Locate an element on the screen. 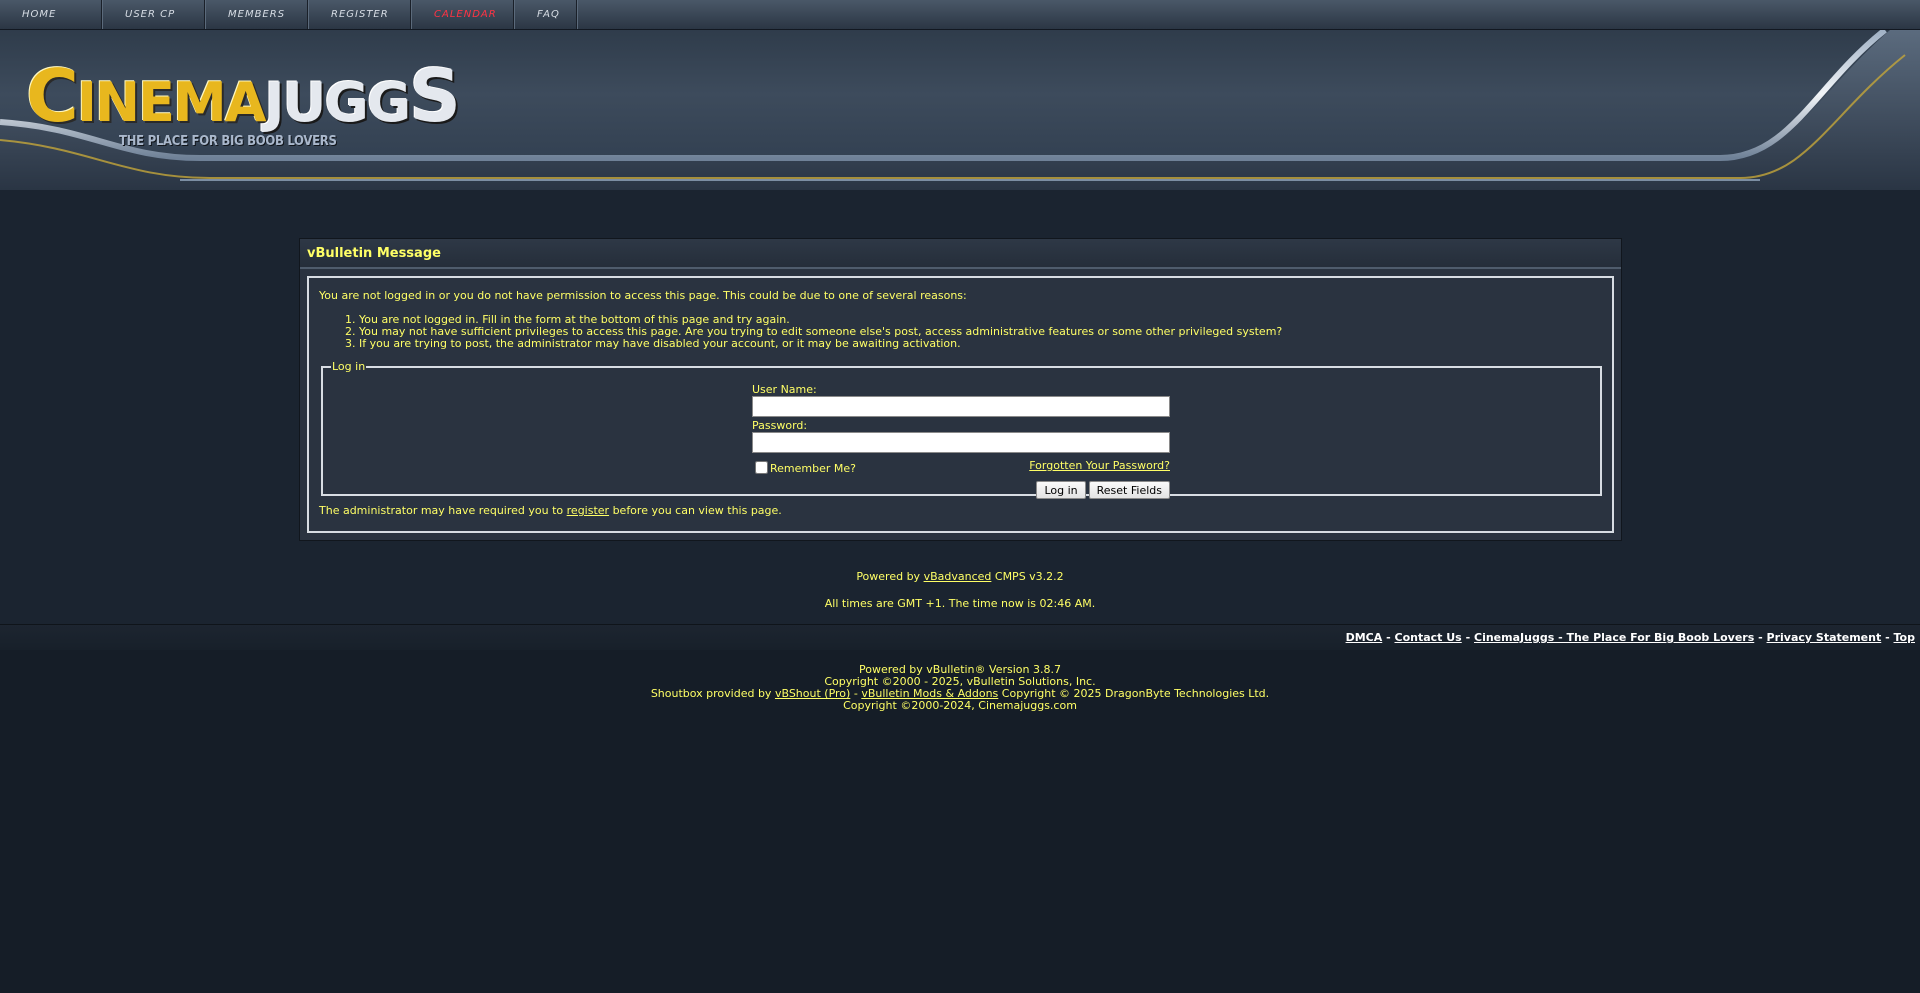 The height and width of the screenshot is (993, 1920). reset-fields-button: Reset Fields is located at coordinates (1129, 490).